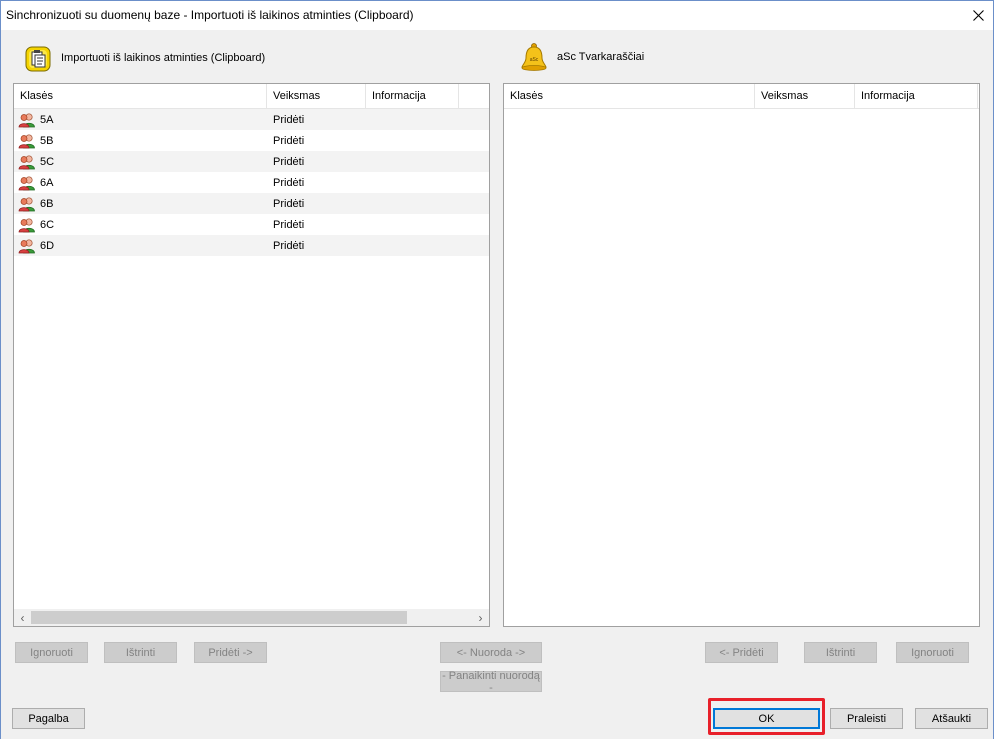  Describe the element at coordinates (601, 57) in the screenshot. I see `right-pane-title: aSc Tvarkaraščiai` at that location.